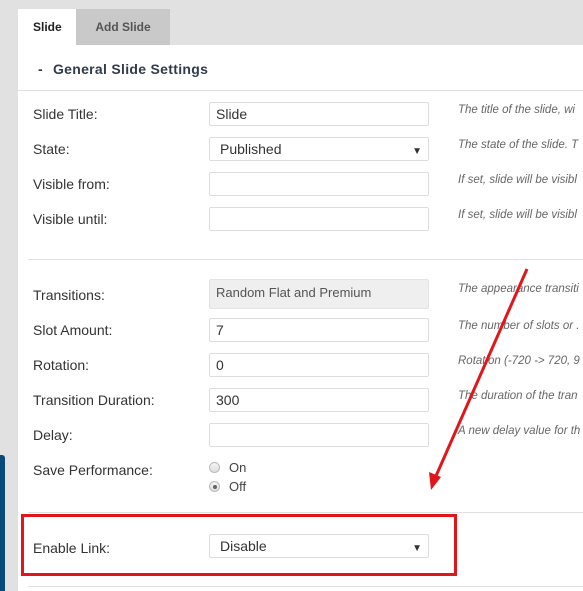 Image resolution: width=583 pixels, height=591 pixels. What do you see at coordinates (53, 435) in the screenshot?
I see `delay-label: Delay:` at bounding box center [53, 435].